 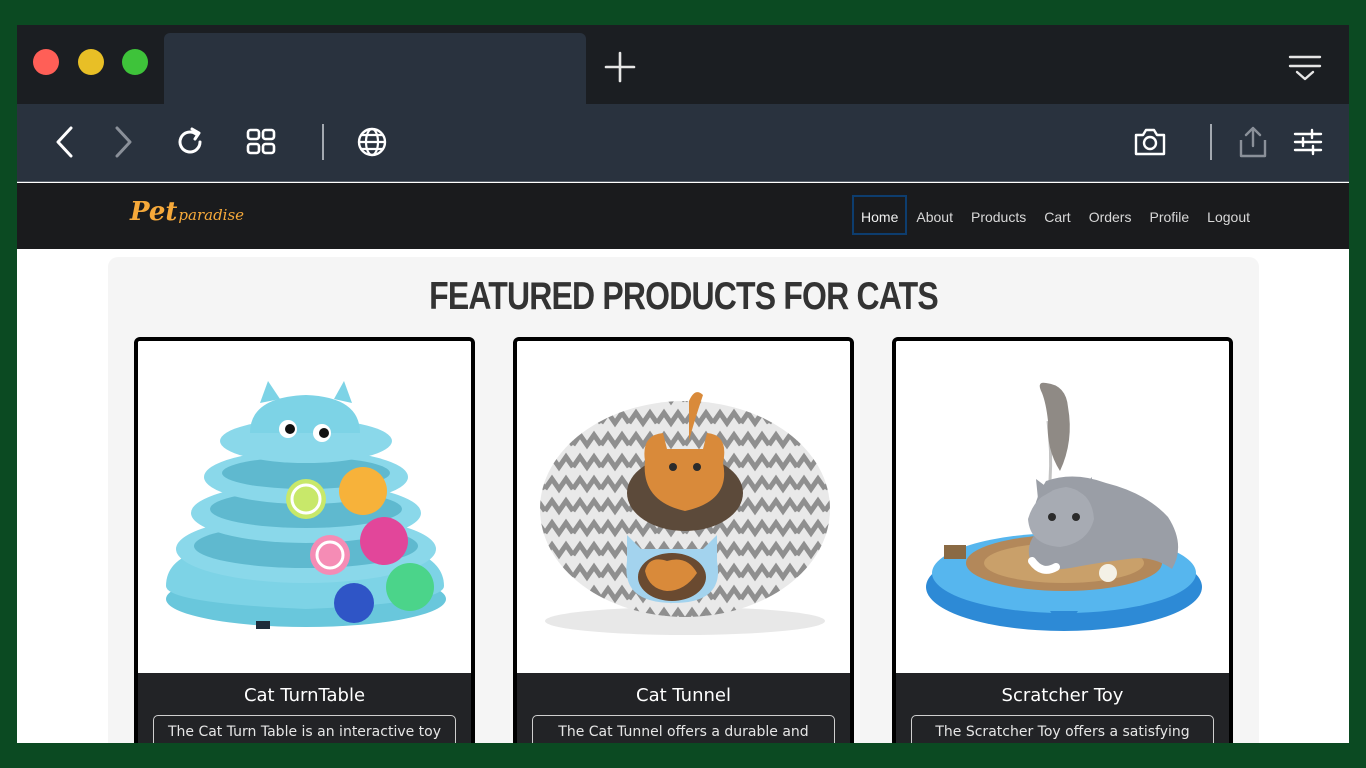 What do you see at coordinates (91, 62) in the screenshot?
I see `minimize-window-button` at bounding box center [91, 62].